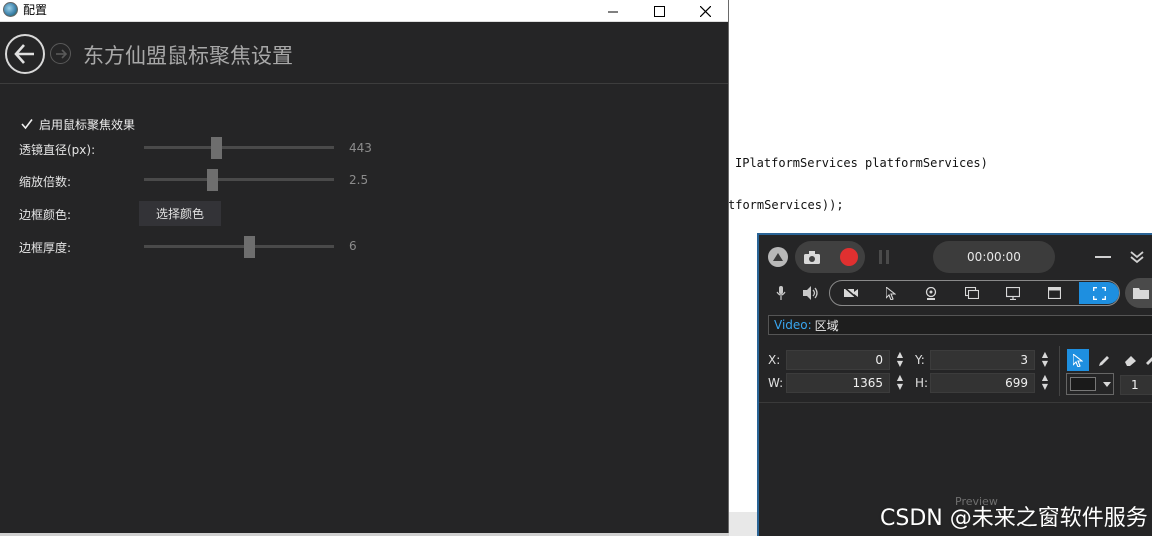 The height and width of the screenshot is (536, 1152). What do you see at coordinates (1014, 518) in the screenshot?
I see `watermark: CSDN @未来之窗软件服务` at bounding box center [1014, 518].